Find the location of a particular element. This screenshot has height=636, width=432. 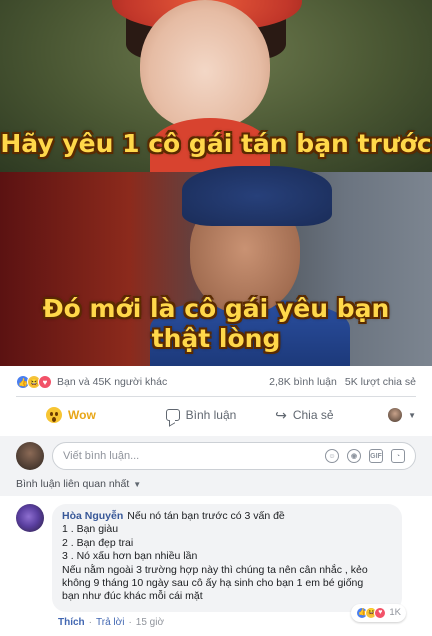

comment-input-box: ☺ ◉ GIF ◔ is located at coordinates (234, 456).